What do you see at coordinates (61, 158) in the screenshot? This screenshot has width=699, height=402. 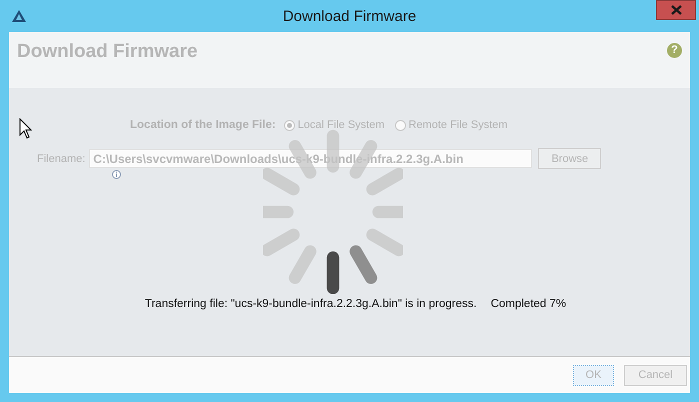 I see `field-label: Filename:` at bounding box center [61, 158].